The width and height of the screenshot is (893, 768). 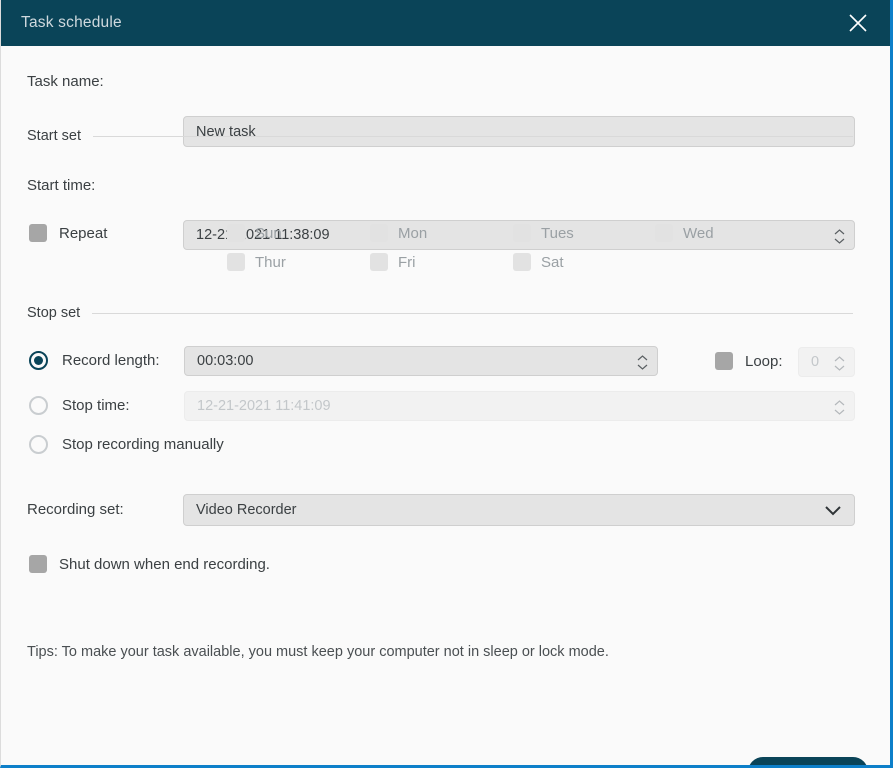 I want to click on start-set-divider, so click(x=473, y=136).